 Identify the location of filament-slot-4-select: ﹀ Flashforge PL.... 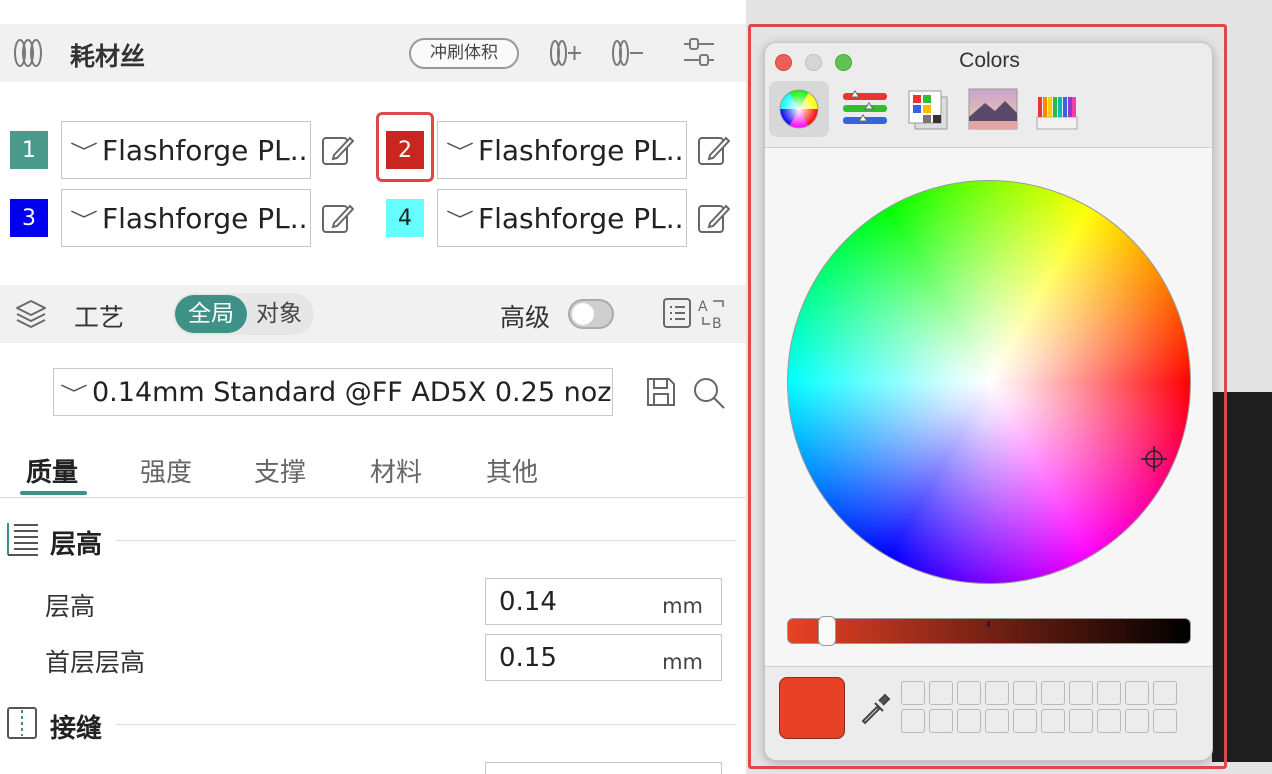
(562, 218).